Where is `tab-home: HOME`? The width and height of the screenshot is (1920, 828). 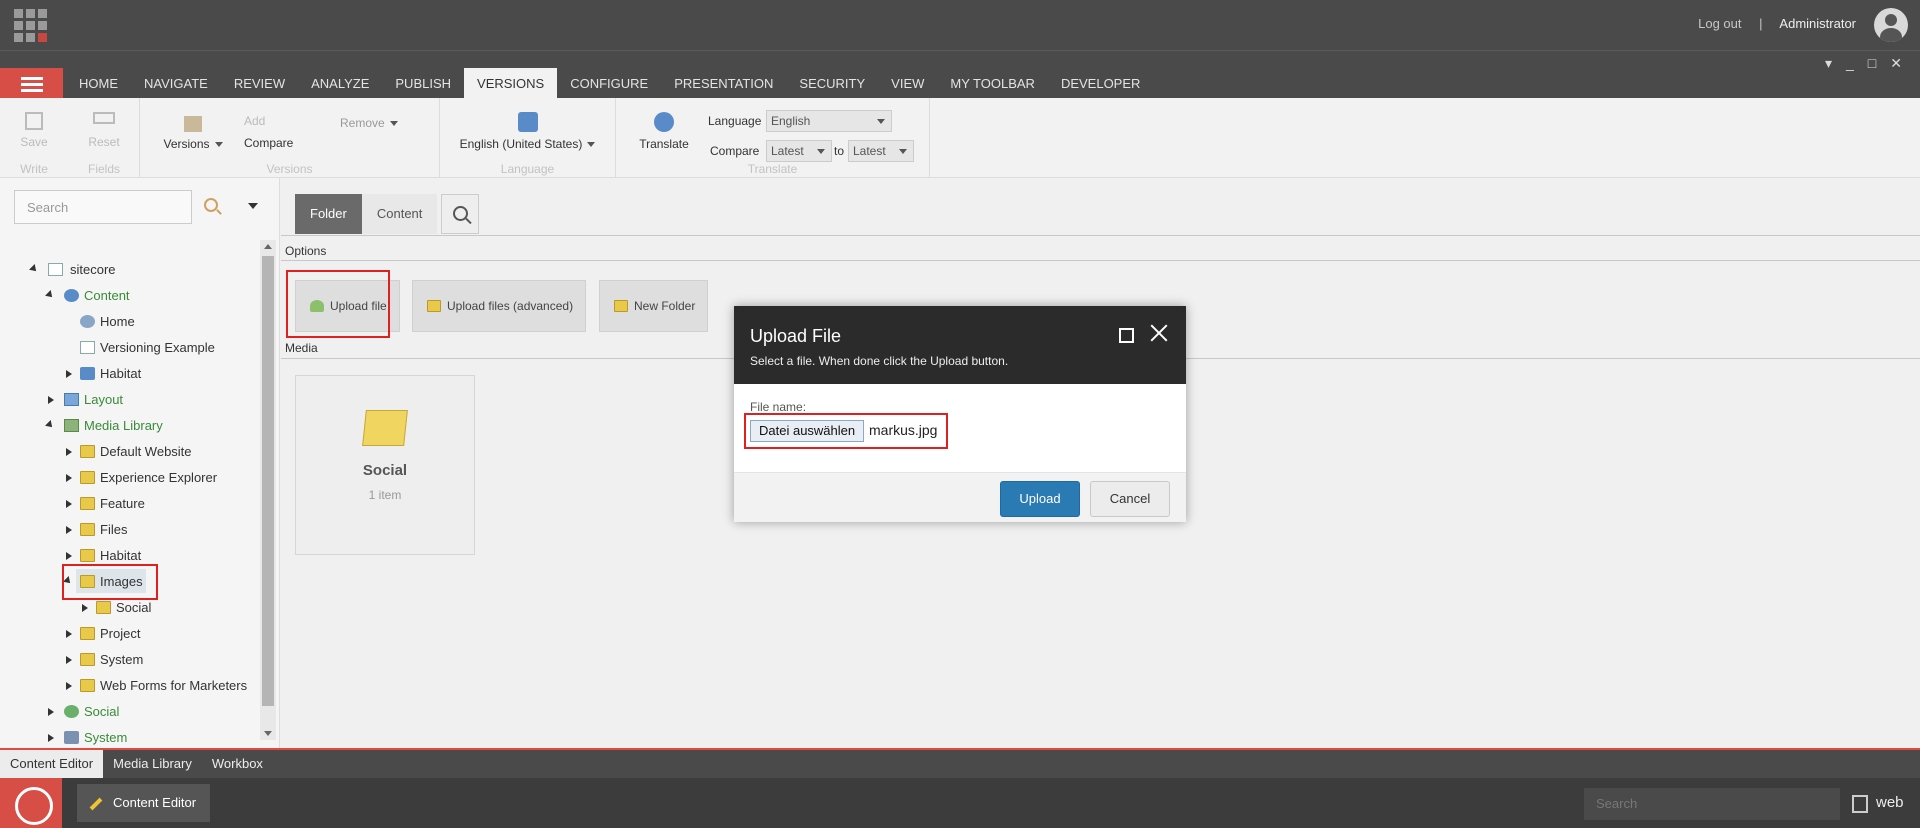
tab-home: HOME is located at coordinates (98, 83).